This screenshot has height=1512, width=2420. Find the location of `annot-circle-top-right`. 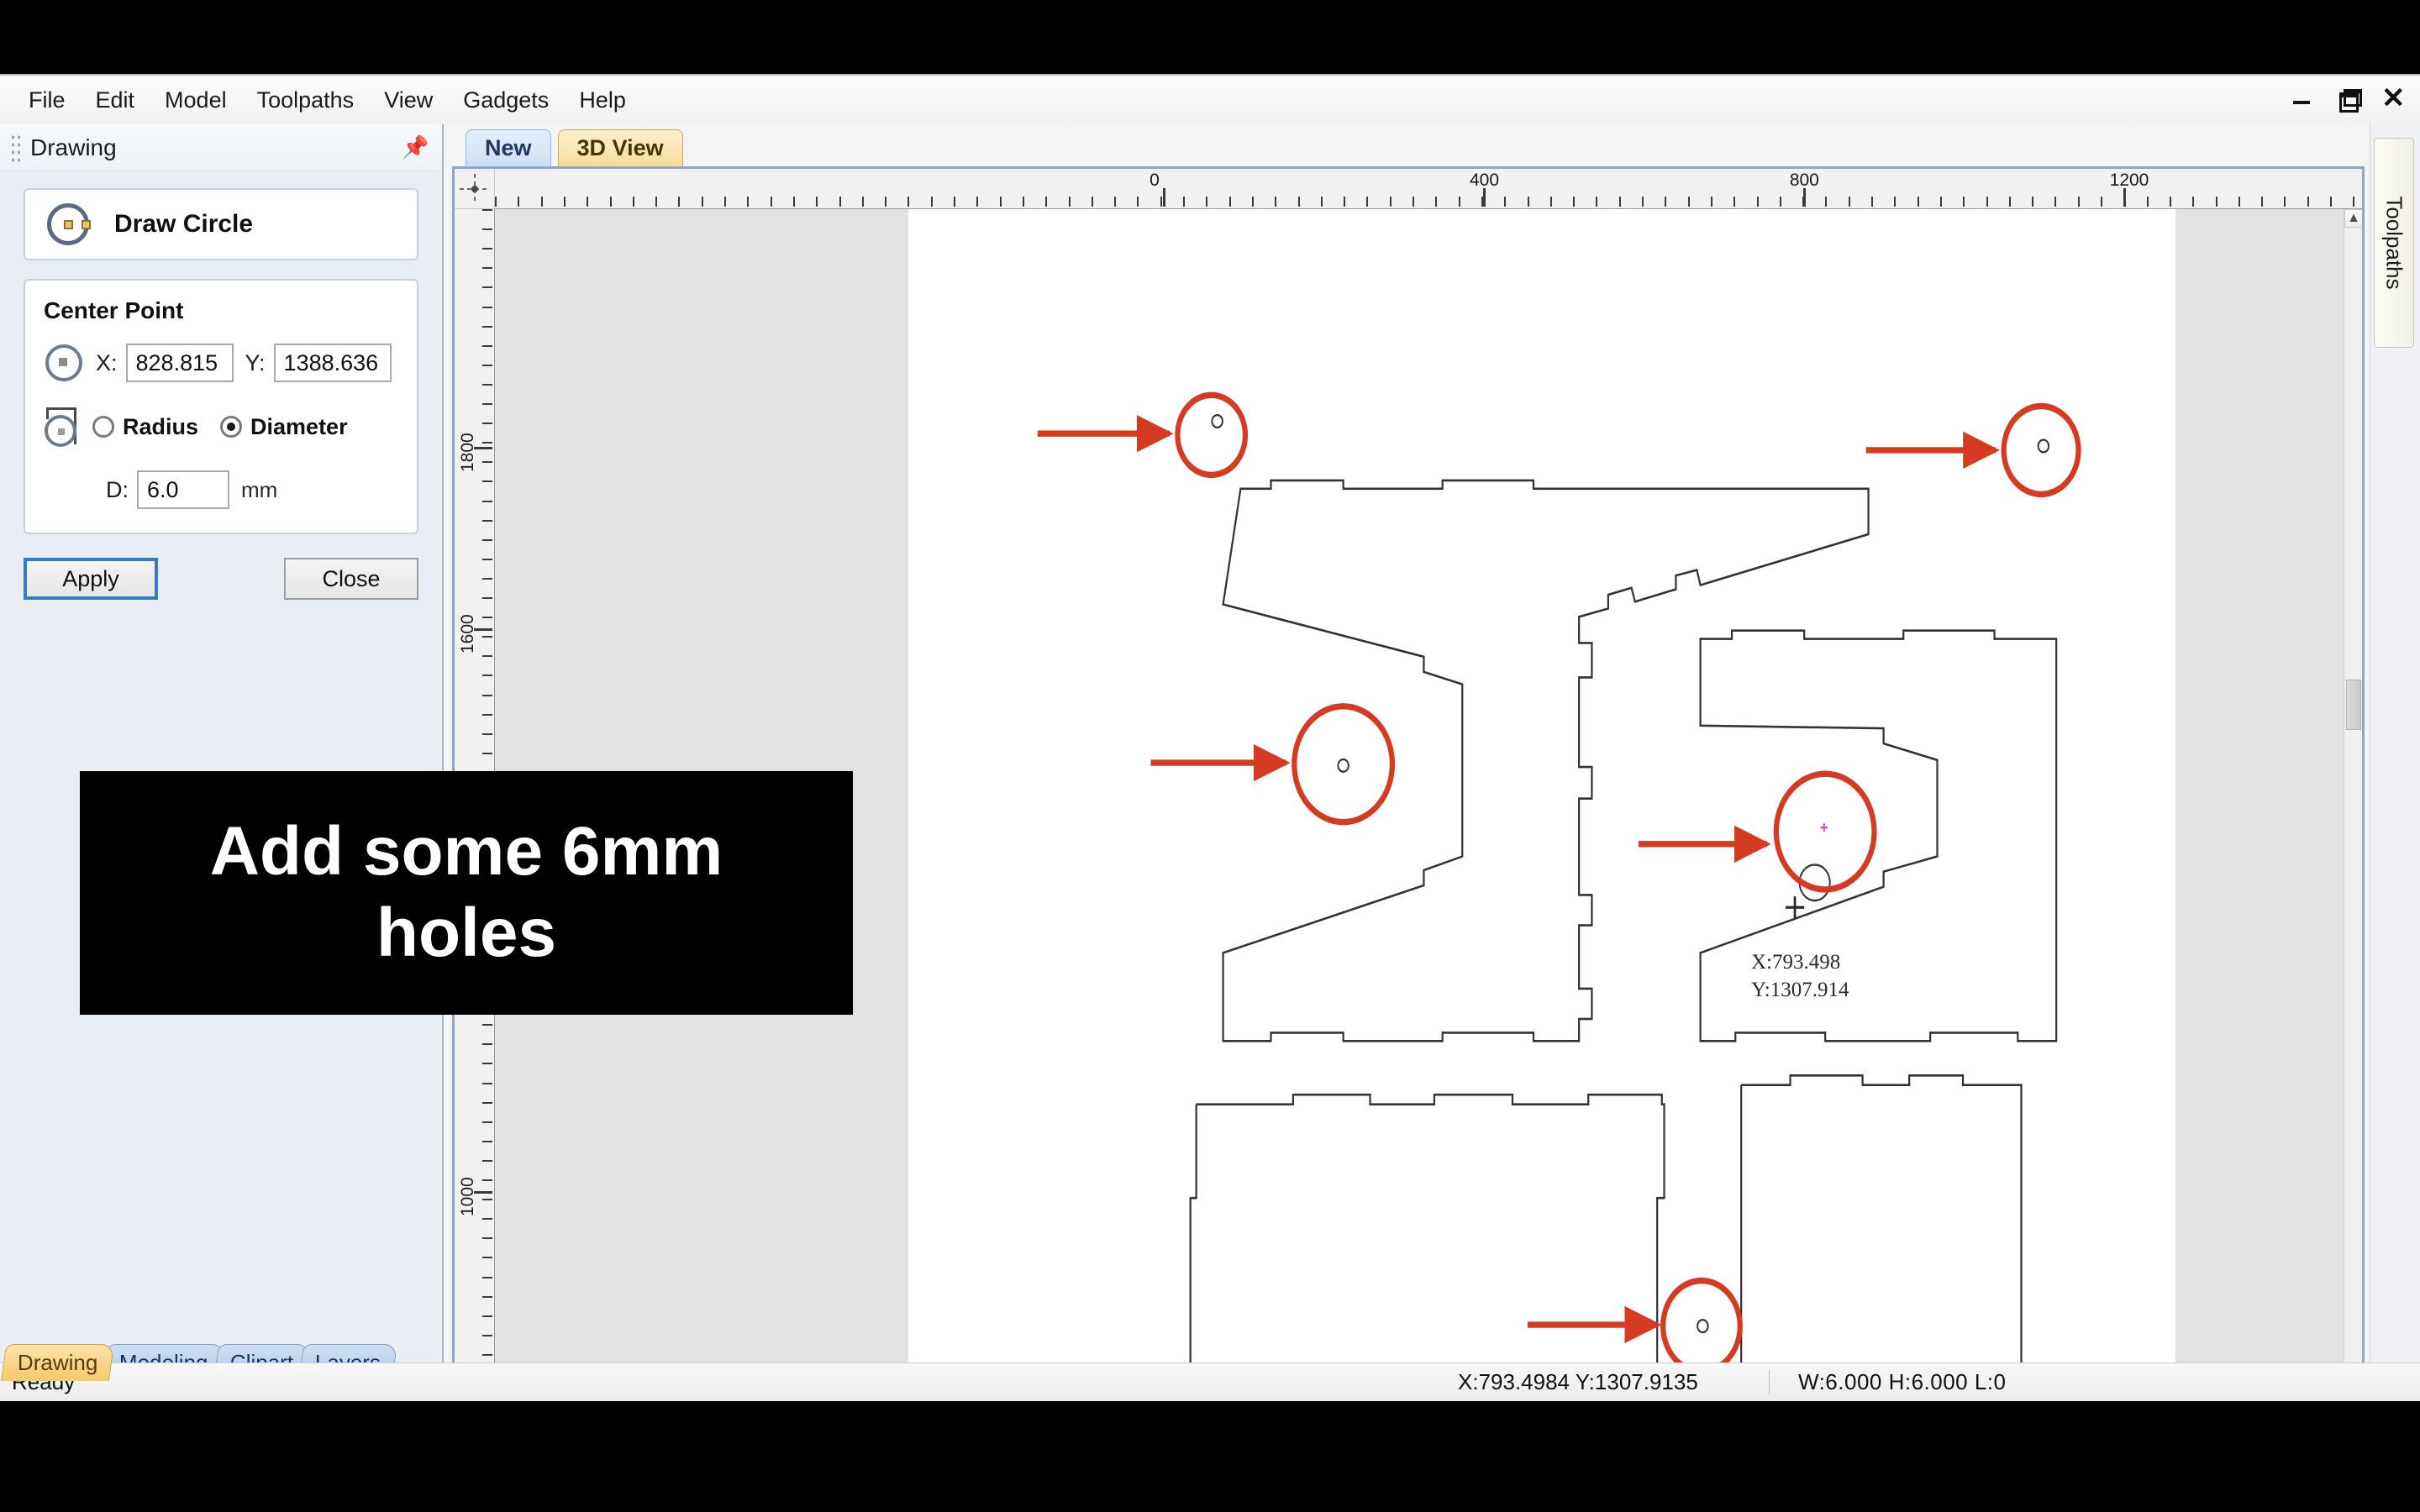

annot-circle-top-right is located at coordinates (2041, 450).